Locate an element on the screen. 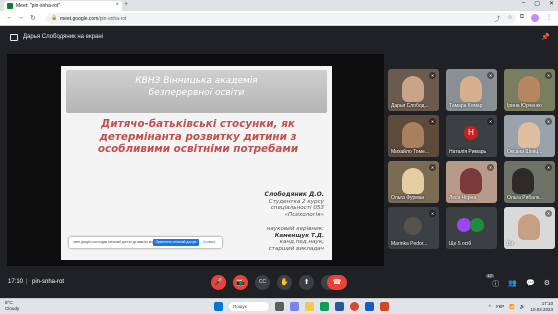  participant-tile: ✕ Леся Чорна is located at coordinates (471, 182).